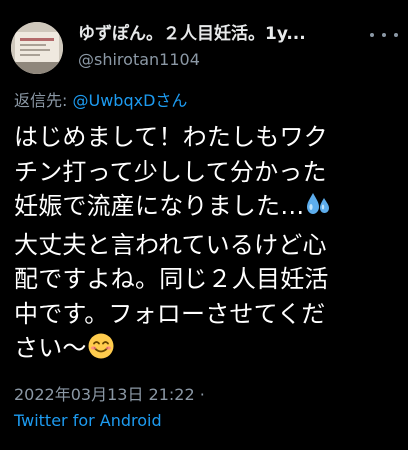 The width and height of the screenshot is (408, 450). Describe the element at coordinates (37, 48) in the screenshot. I see `avatar` at that location.